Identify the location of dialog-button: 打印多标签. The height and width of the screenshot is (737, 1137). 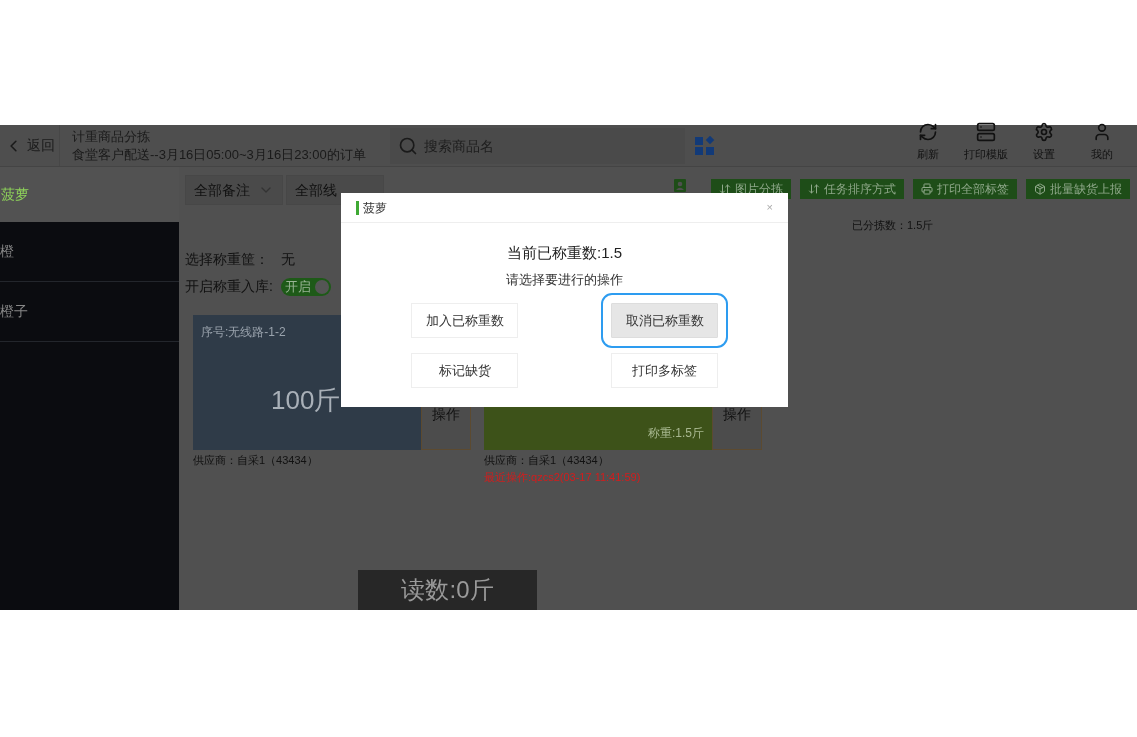
(664, 370).